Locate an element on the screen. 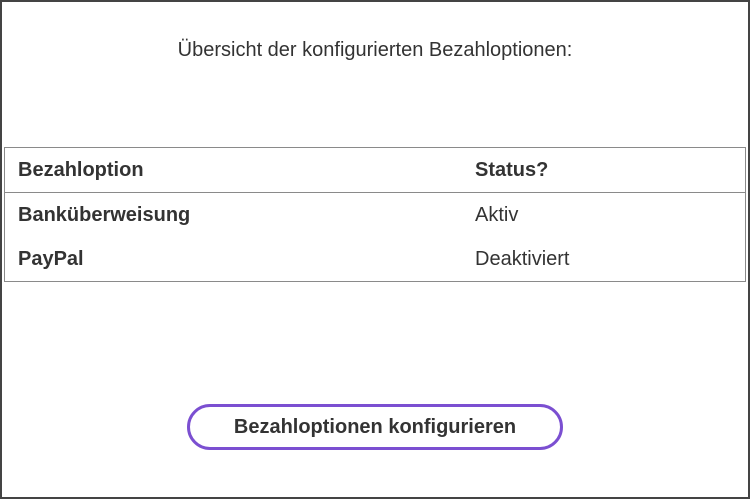 The width and height of the screenshot is (750, 499). table-header-row: Bezahloption Status? is located at coordinates (375, 170).